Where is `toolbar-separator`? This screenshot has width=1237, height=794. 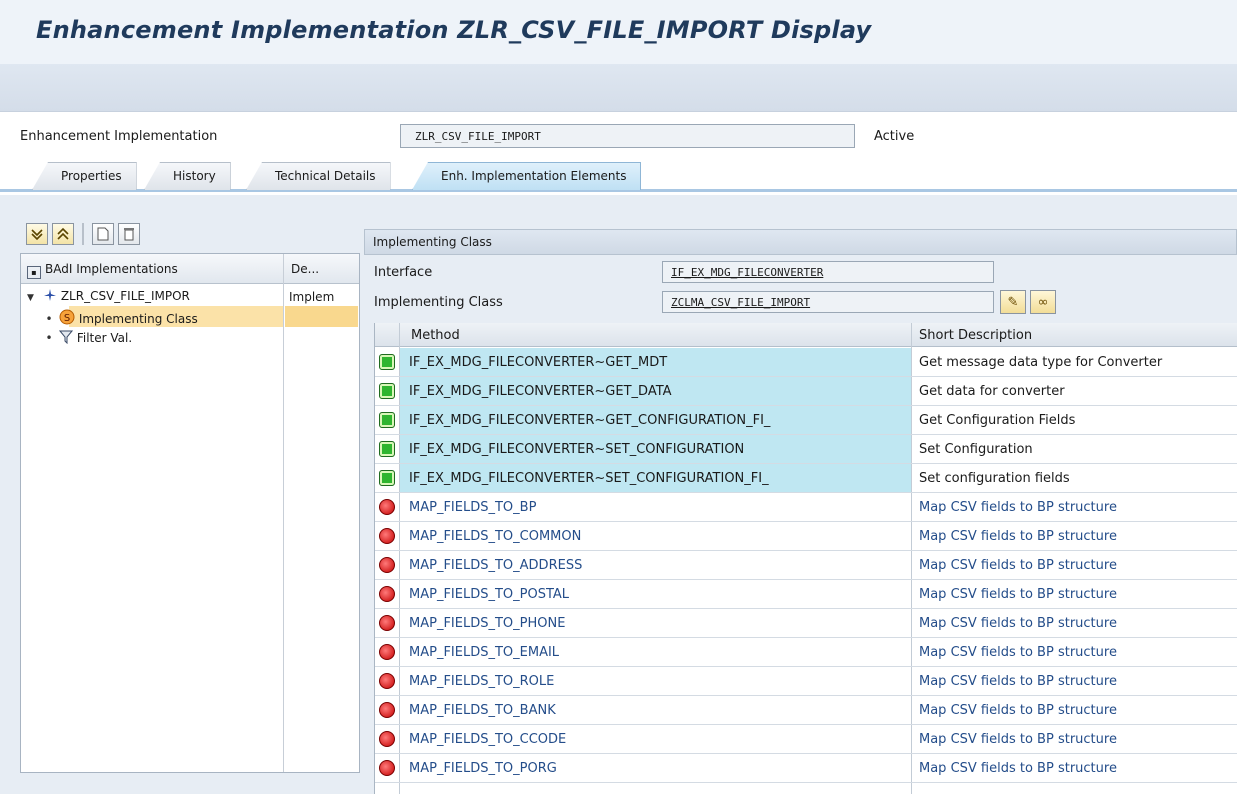 toolbar-separator is located at coordinates (83, 234).